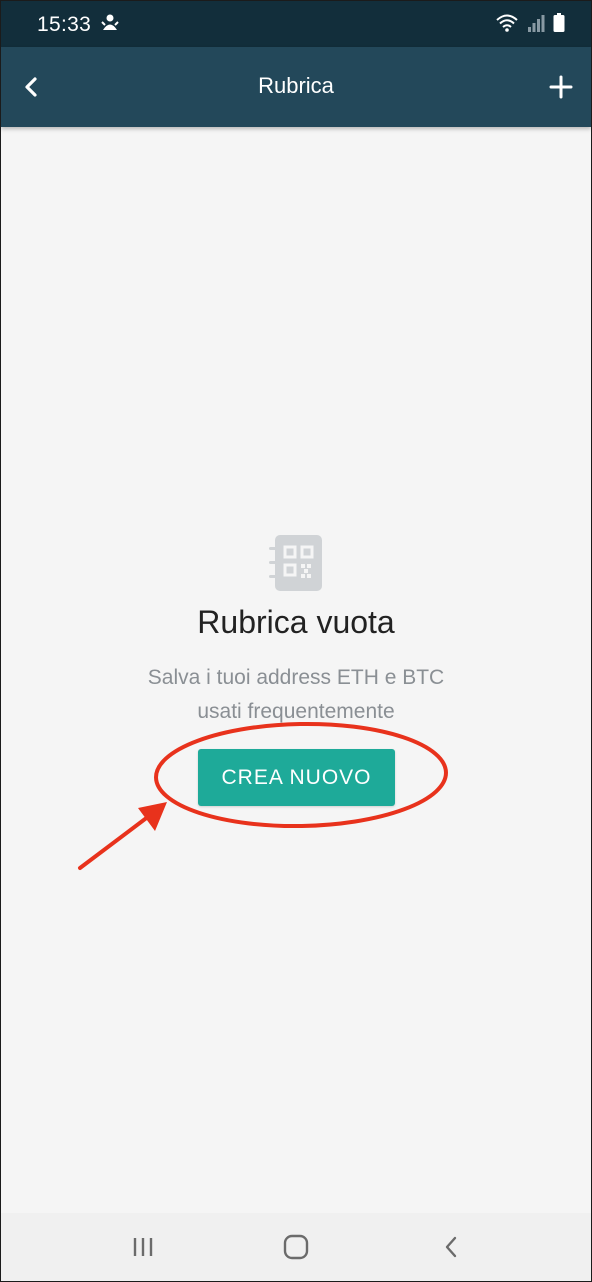  Describe the element at coordinates (296, 24) in the screenshot. I see `status-bar: 15:33` at that location.